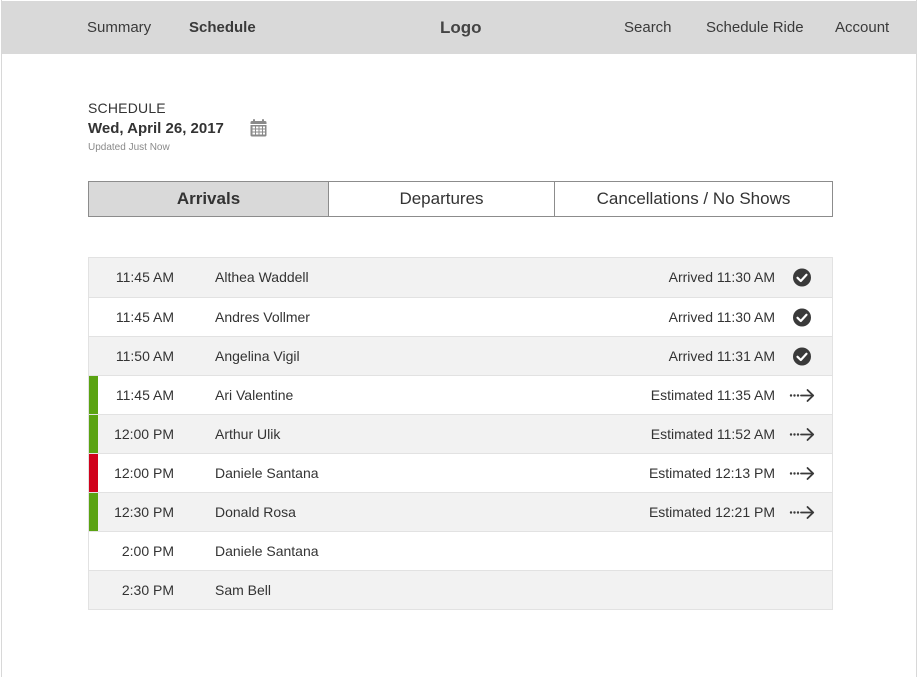 This screenshot has width=918, height=677. I want to click on nav-summary: Summary, so click(119, 27).